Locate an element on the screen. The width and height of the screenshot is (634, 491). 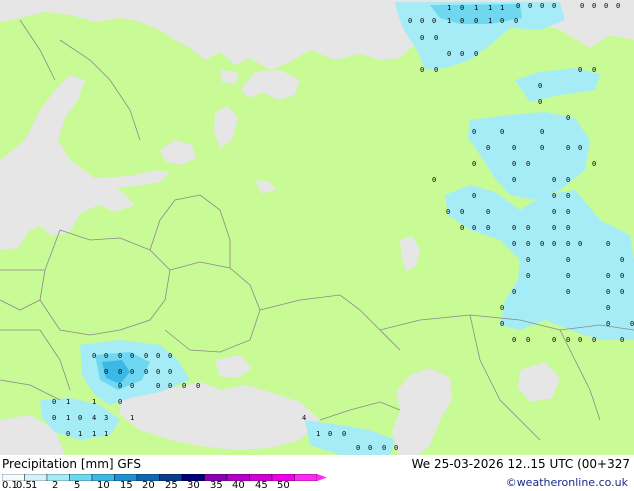
color-scale-tick: 1 is located at coordinates (34, 485).